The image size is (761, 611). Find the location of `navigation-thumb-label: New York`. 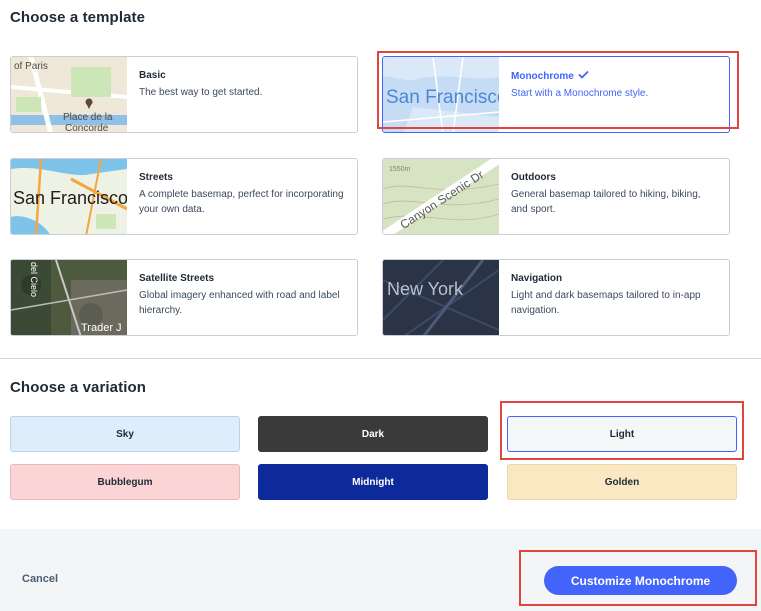

navigation-thumb-label: New York is located at coordinates (425, 289).